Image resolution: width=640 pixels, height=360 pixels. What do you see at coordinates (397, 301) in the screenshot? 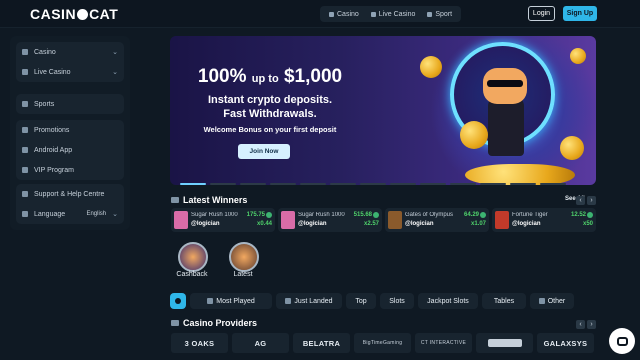
I see `filter-slots: Slots` at bounding box center [397, 301].